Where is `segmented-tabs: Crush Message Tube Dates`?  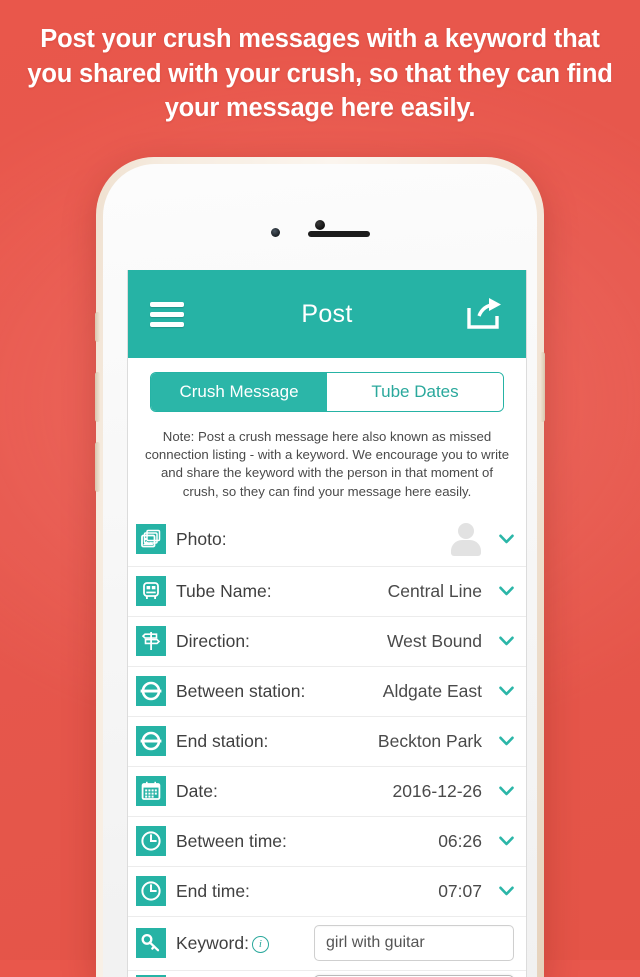 segmented-tabs: Crush Message Tube Dates is located at coordinates (327, 392).